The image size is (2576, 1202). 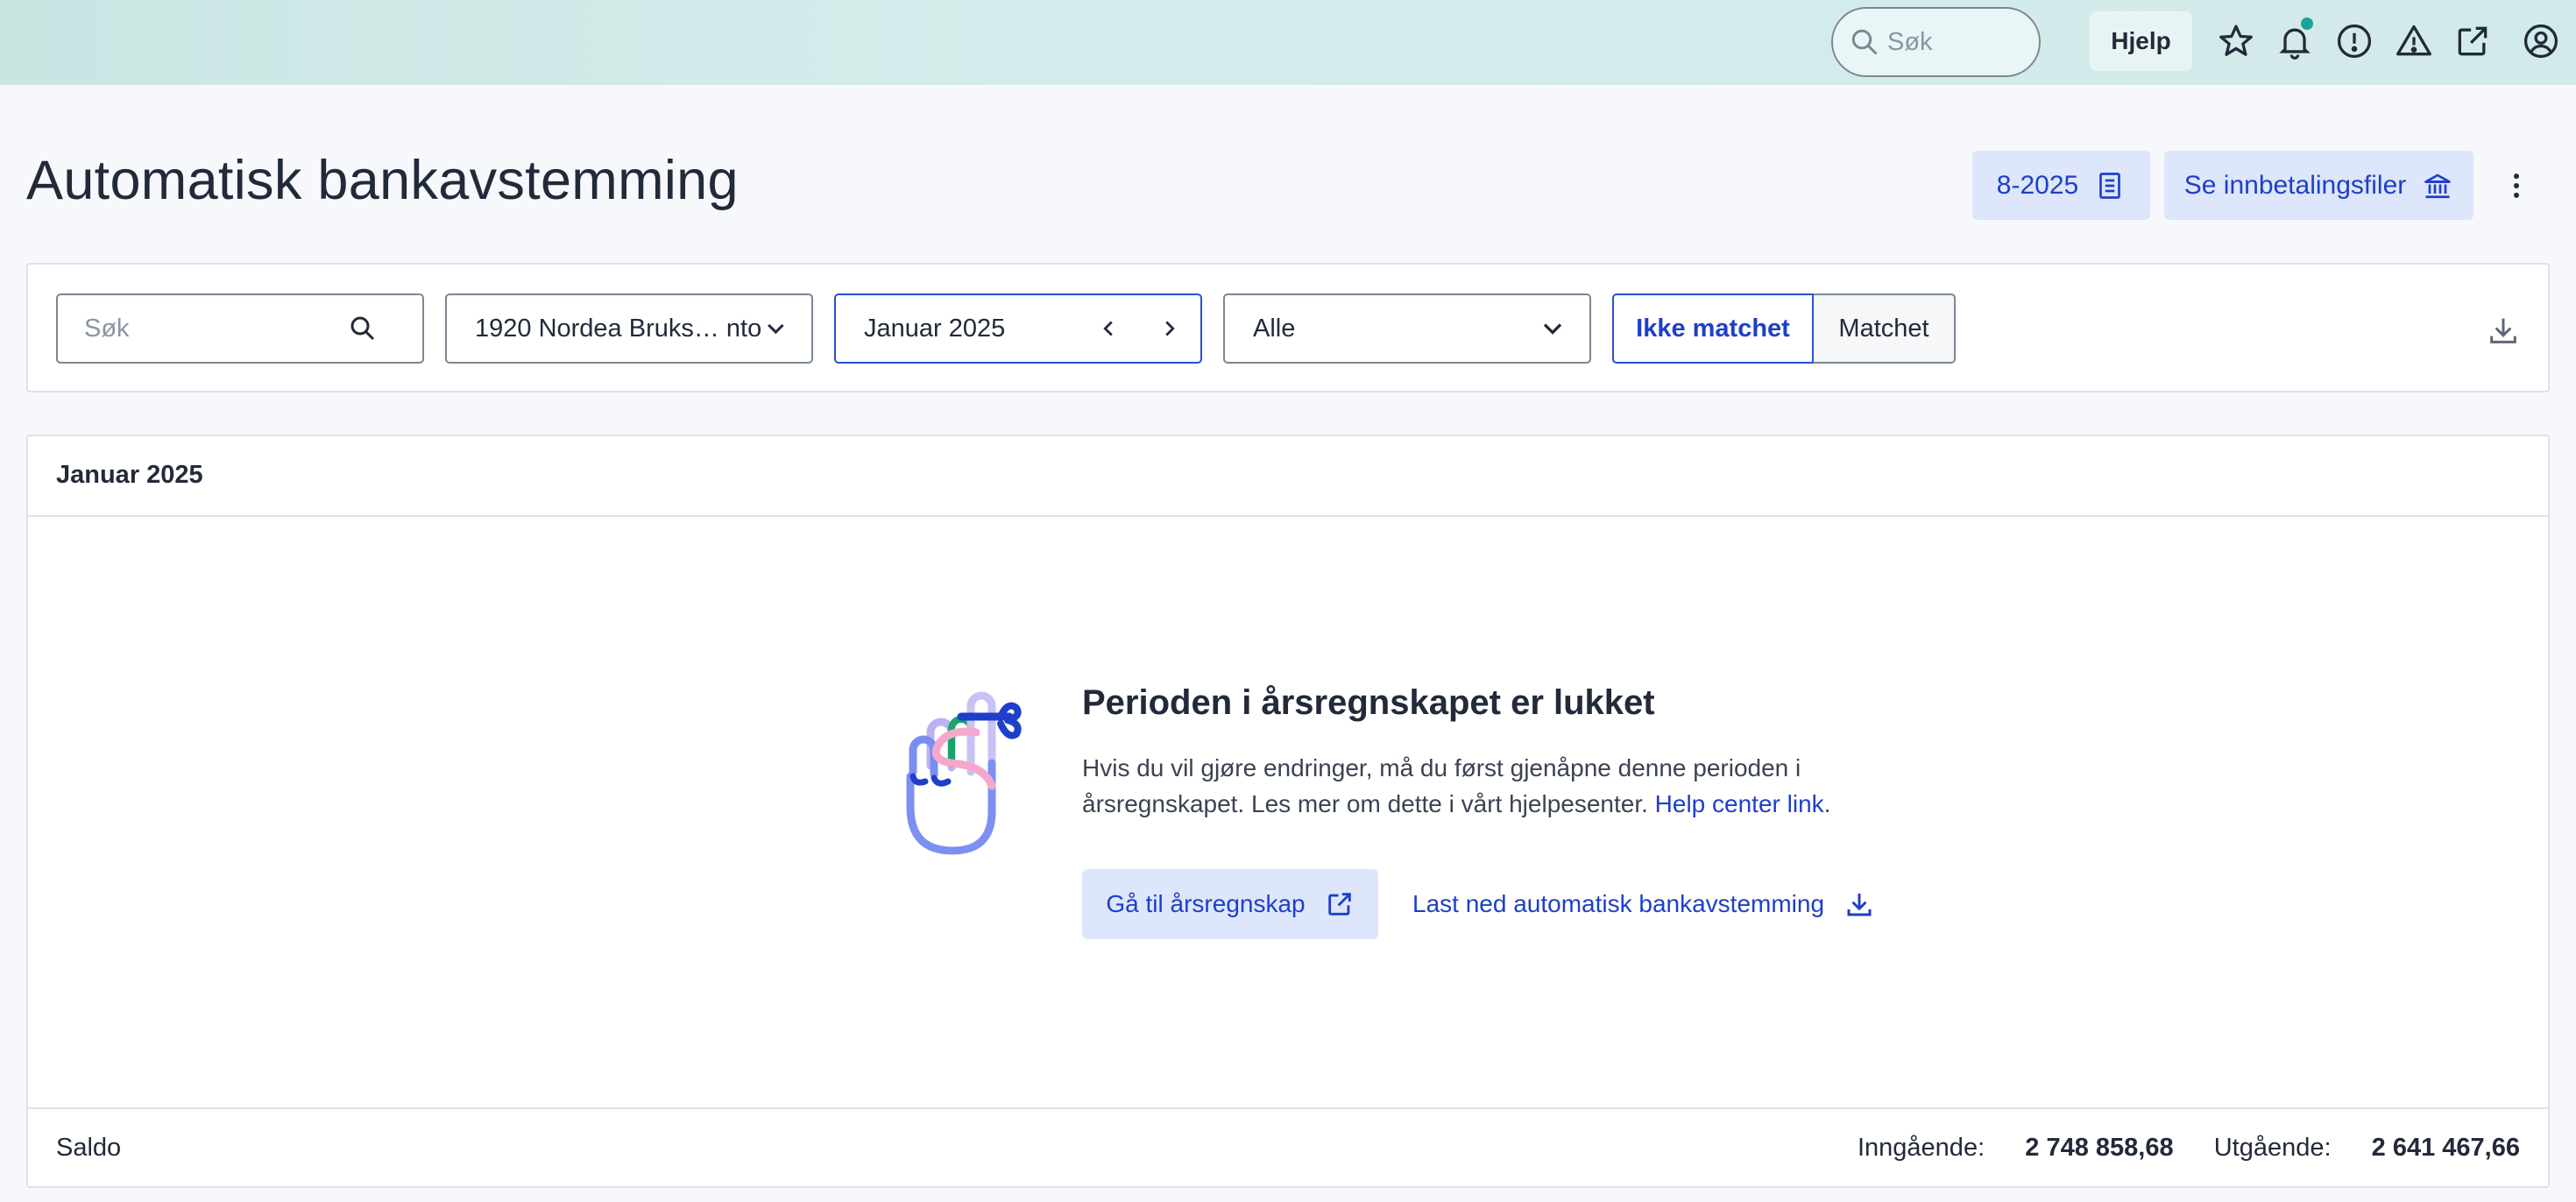 I want to click on export-button, so click(x=2503, y=330).